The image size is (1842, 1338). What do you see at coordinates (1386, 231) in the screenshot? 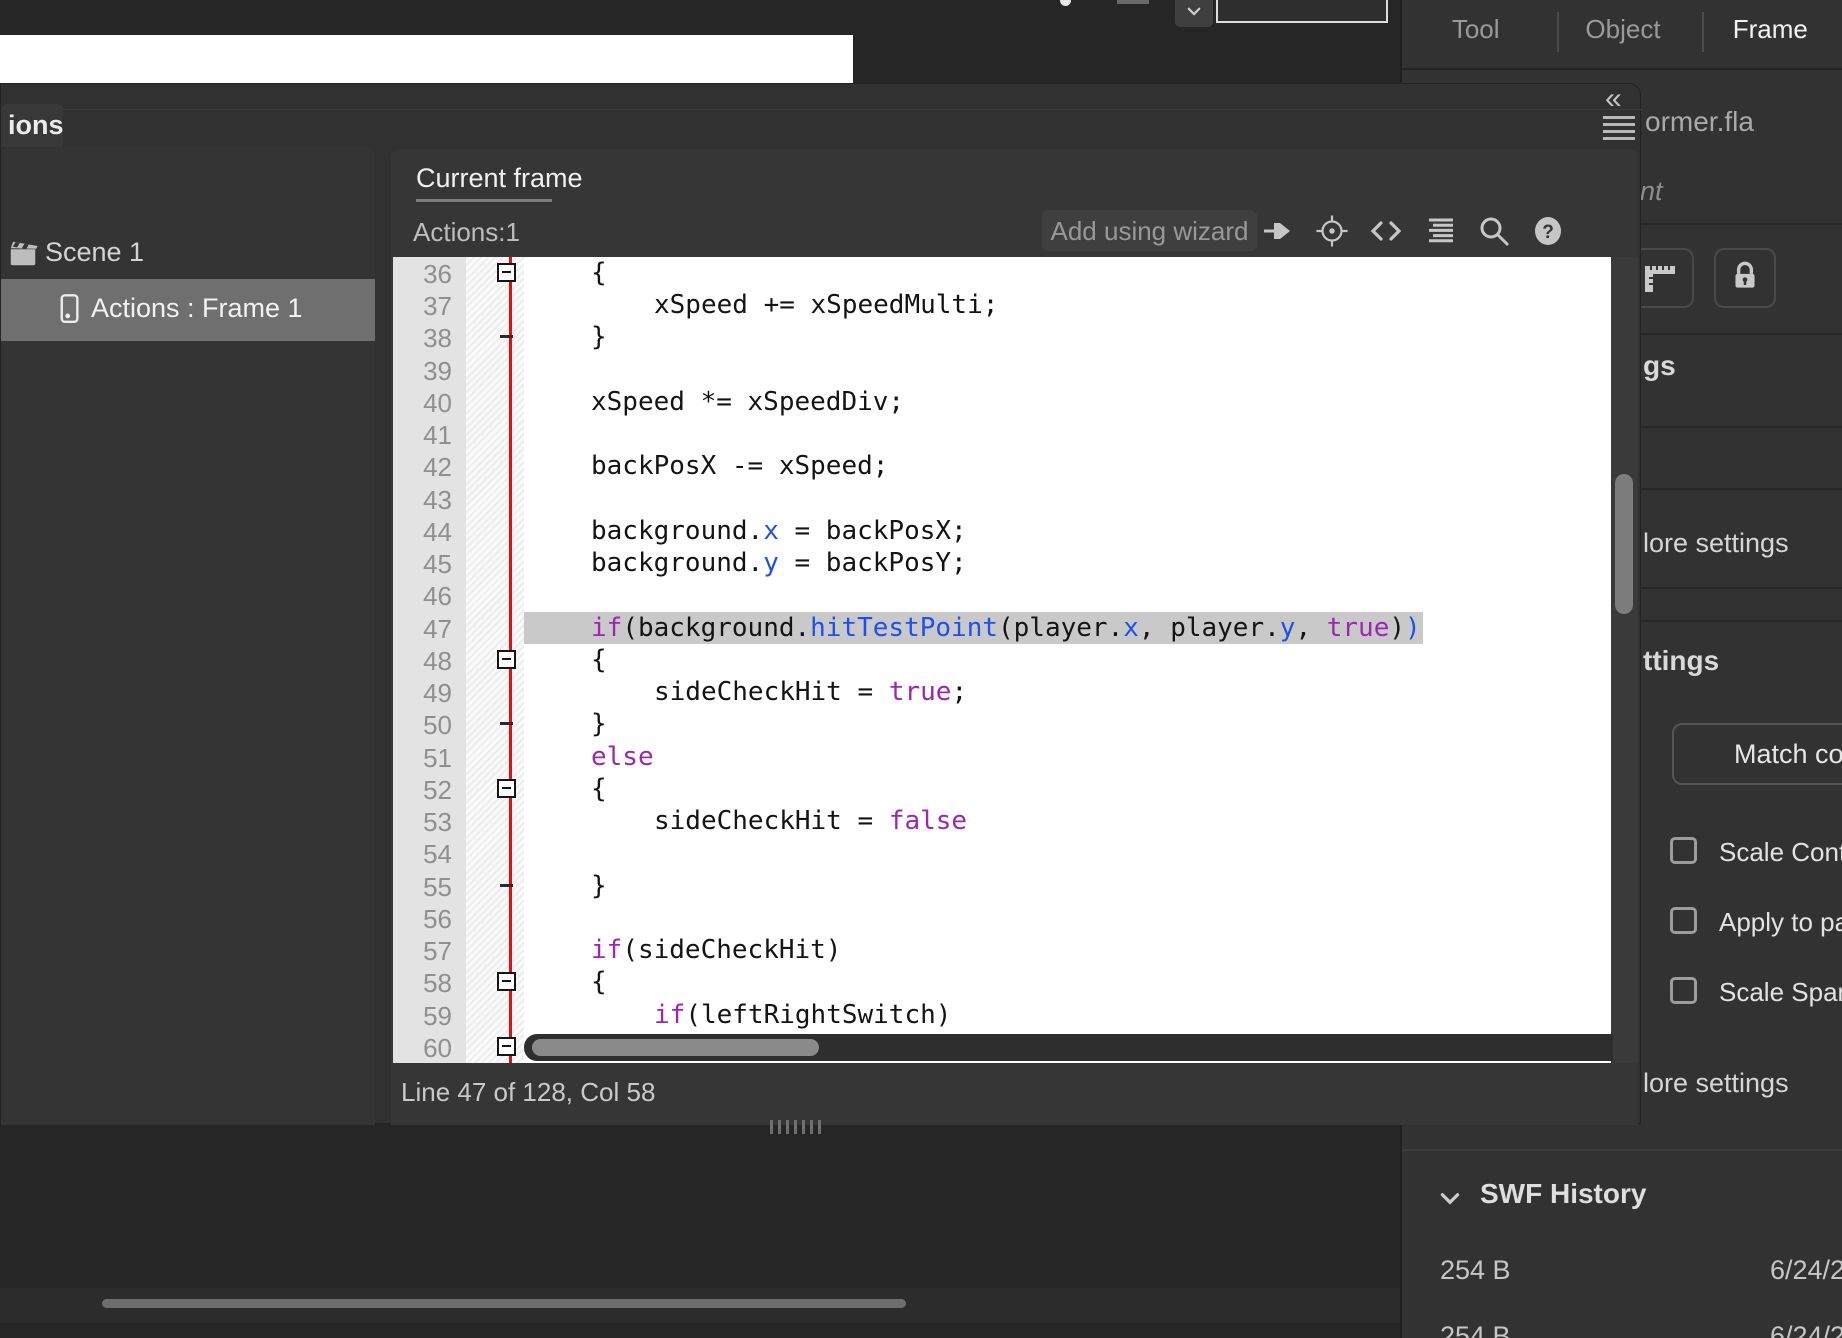
I see `code-brackets-icon` at bounding box center [1386, 231].